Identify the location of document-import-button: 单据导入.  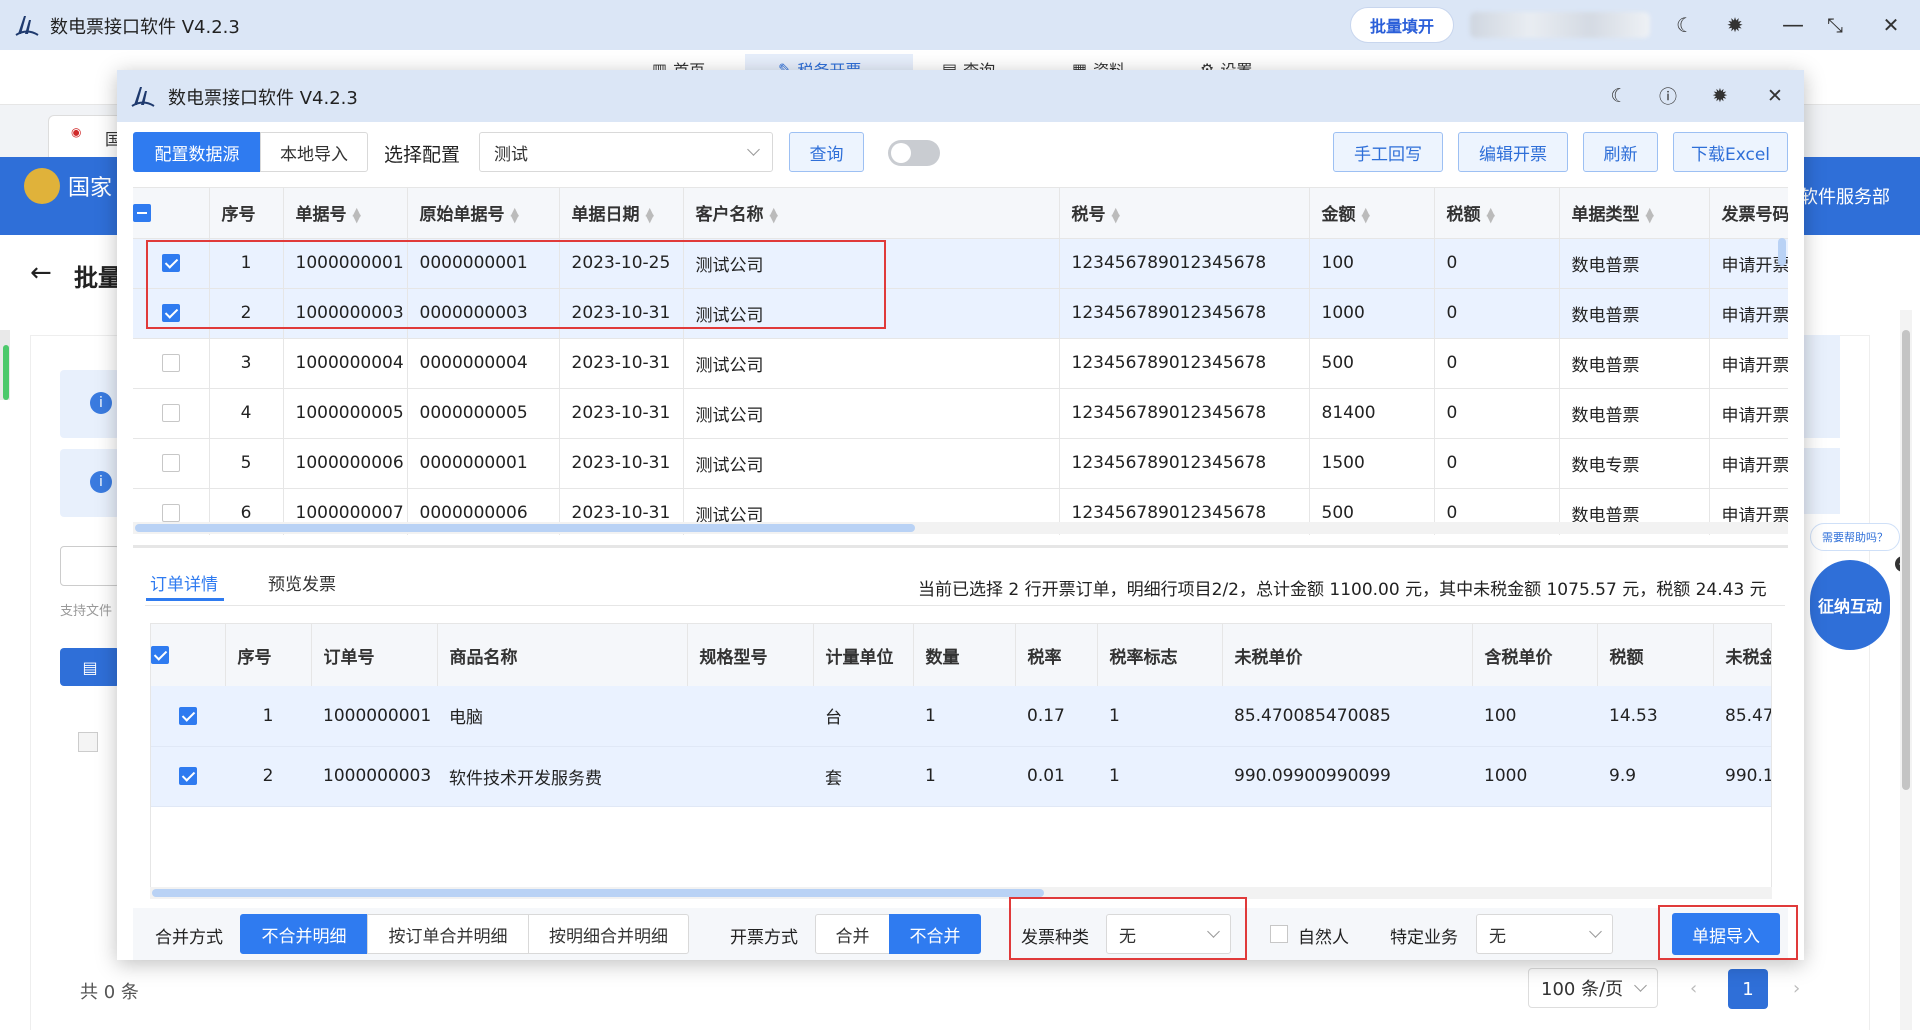
(1726, 934).